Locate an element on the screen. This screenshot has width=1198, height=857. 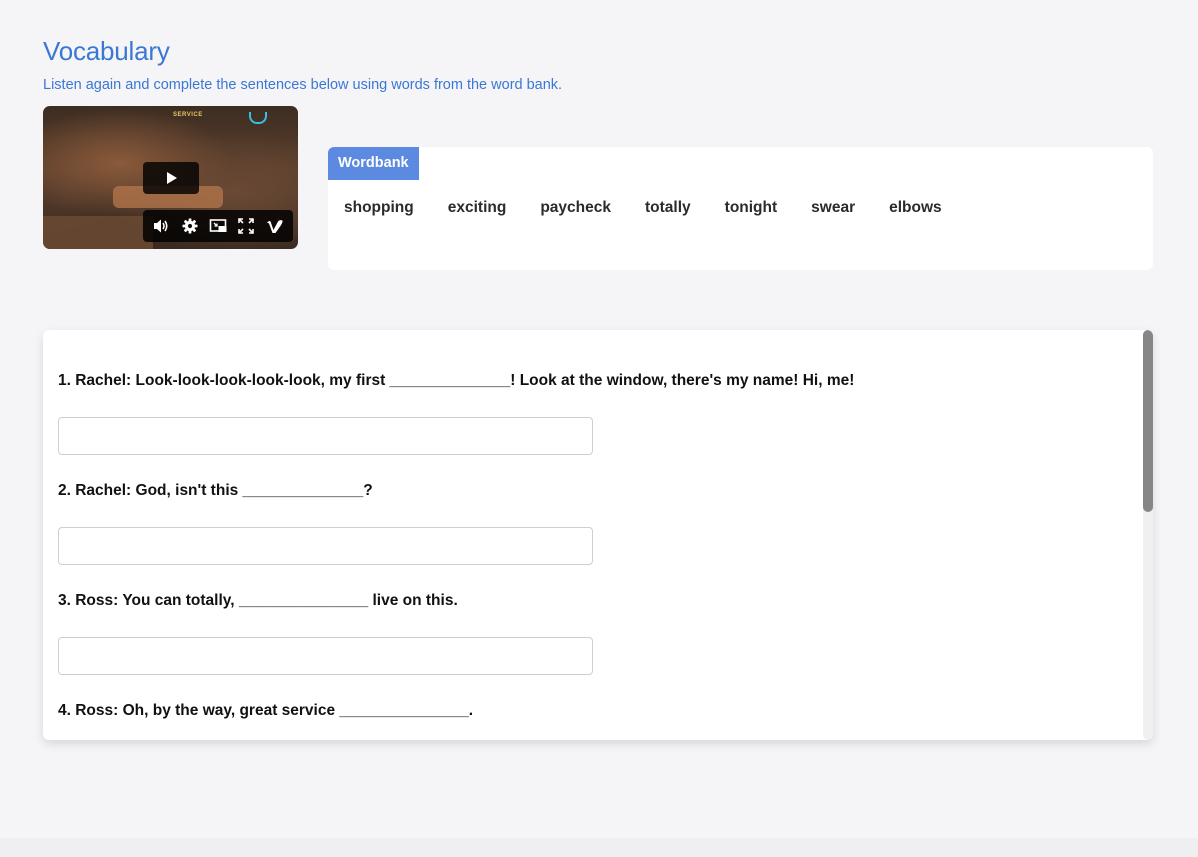
settings-button is located at coordinates (190, 226).